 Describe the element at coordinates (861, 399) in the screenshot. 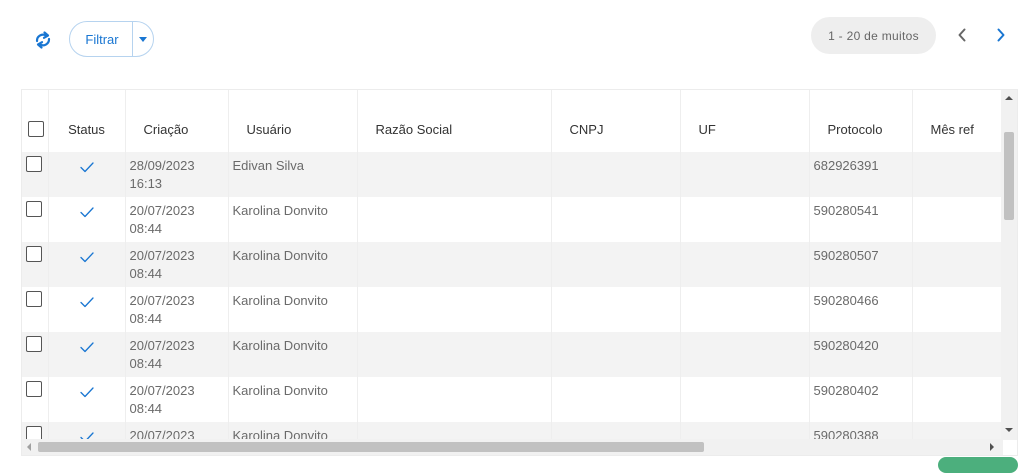

I see `protocol-cell: 590280402` at that location.